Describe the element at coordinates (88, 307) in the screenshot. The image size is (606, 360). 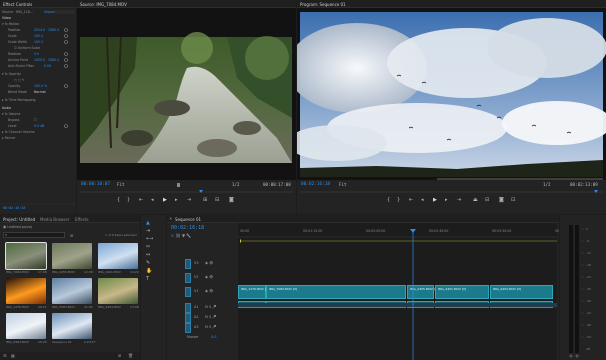
I see `project-item-duration: 11:05` at that location.